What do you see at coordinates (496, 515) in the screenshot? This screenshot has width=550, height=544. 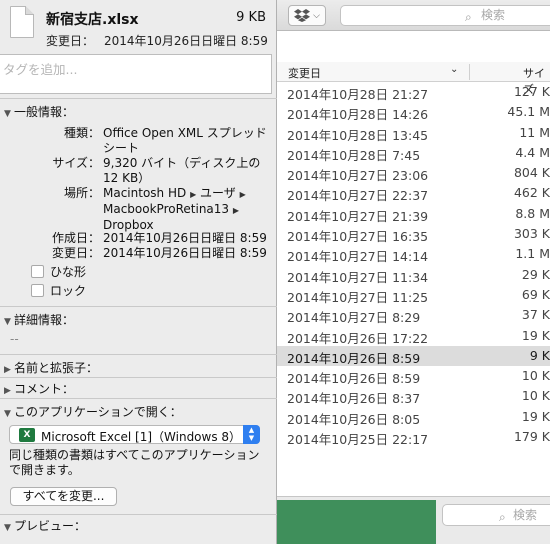 I see `bottom-search-field: ⌕ 検索` at bounding box center [496, 515].